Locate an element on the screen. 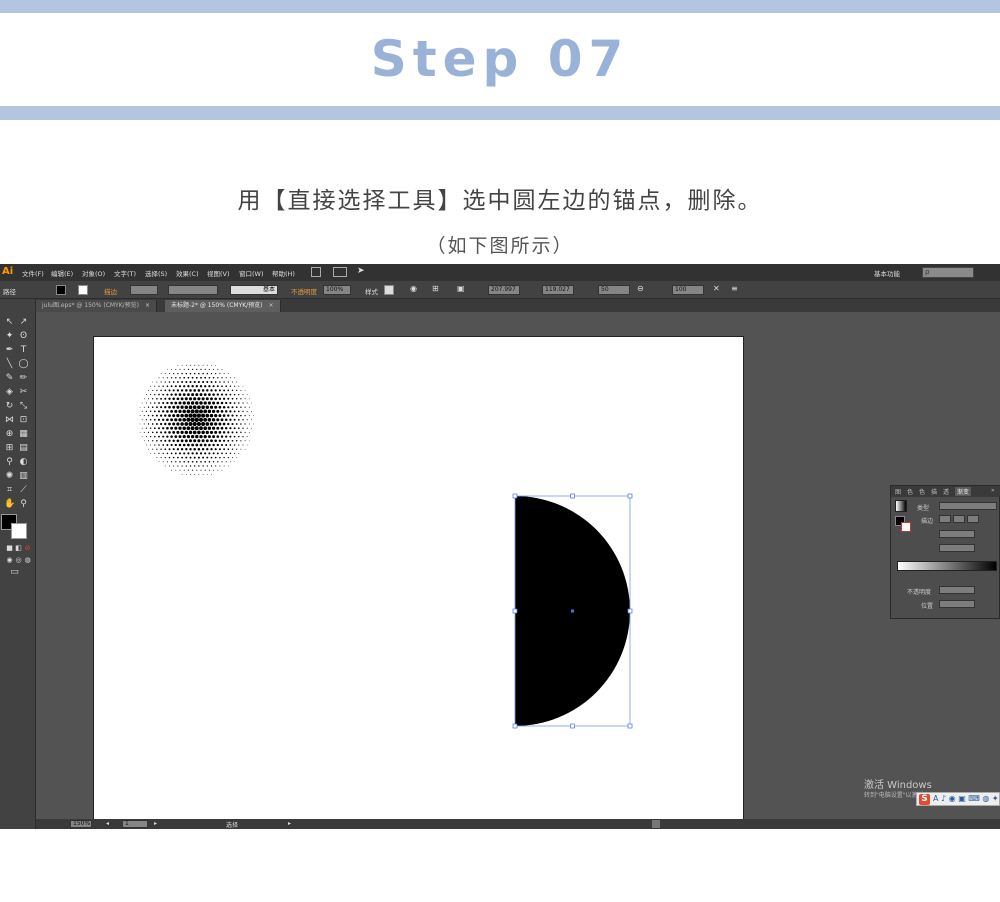 Image resolution: width=1000 pixels, height=902 pixels. type-tool-icon: T is located at coordinates (23, 350).